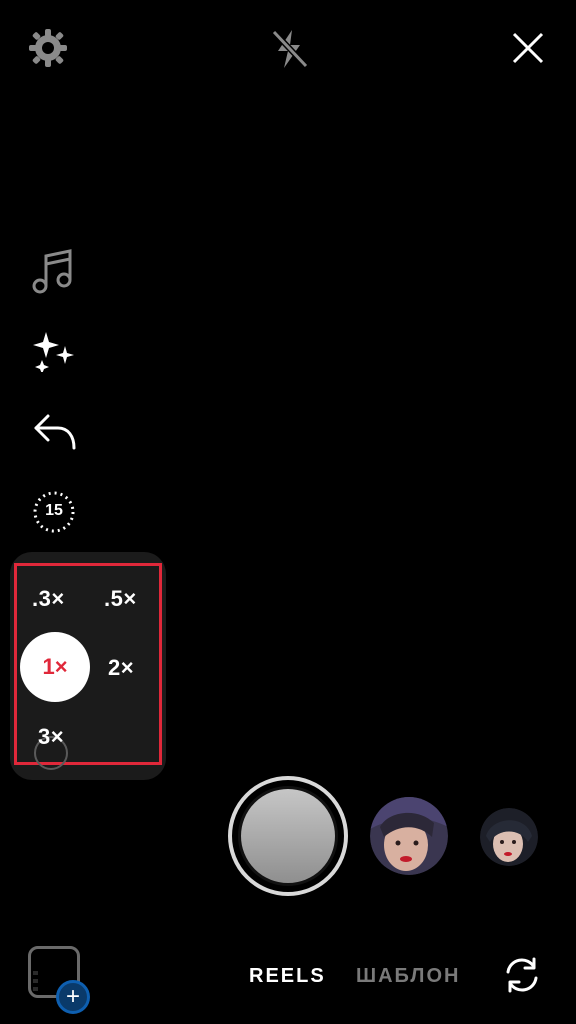  What do you see at coordinates (48, 599) in the screenshot?
I see `speed-option-0.3x: .3×` at bounding box center [48, 599].